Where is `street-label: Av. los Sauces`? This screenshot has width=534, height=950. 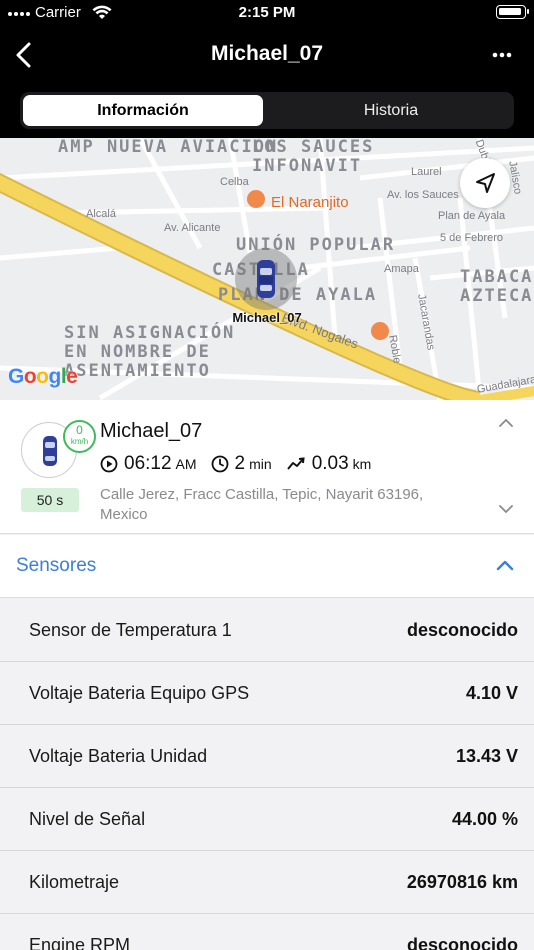
street-label: Av. los Sauces is located at coordinates (423, 195).